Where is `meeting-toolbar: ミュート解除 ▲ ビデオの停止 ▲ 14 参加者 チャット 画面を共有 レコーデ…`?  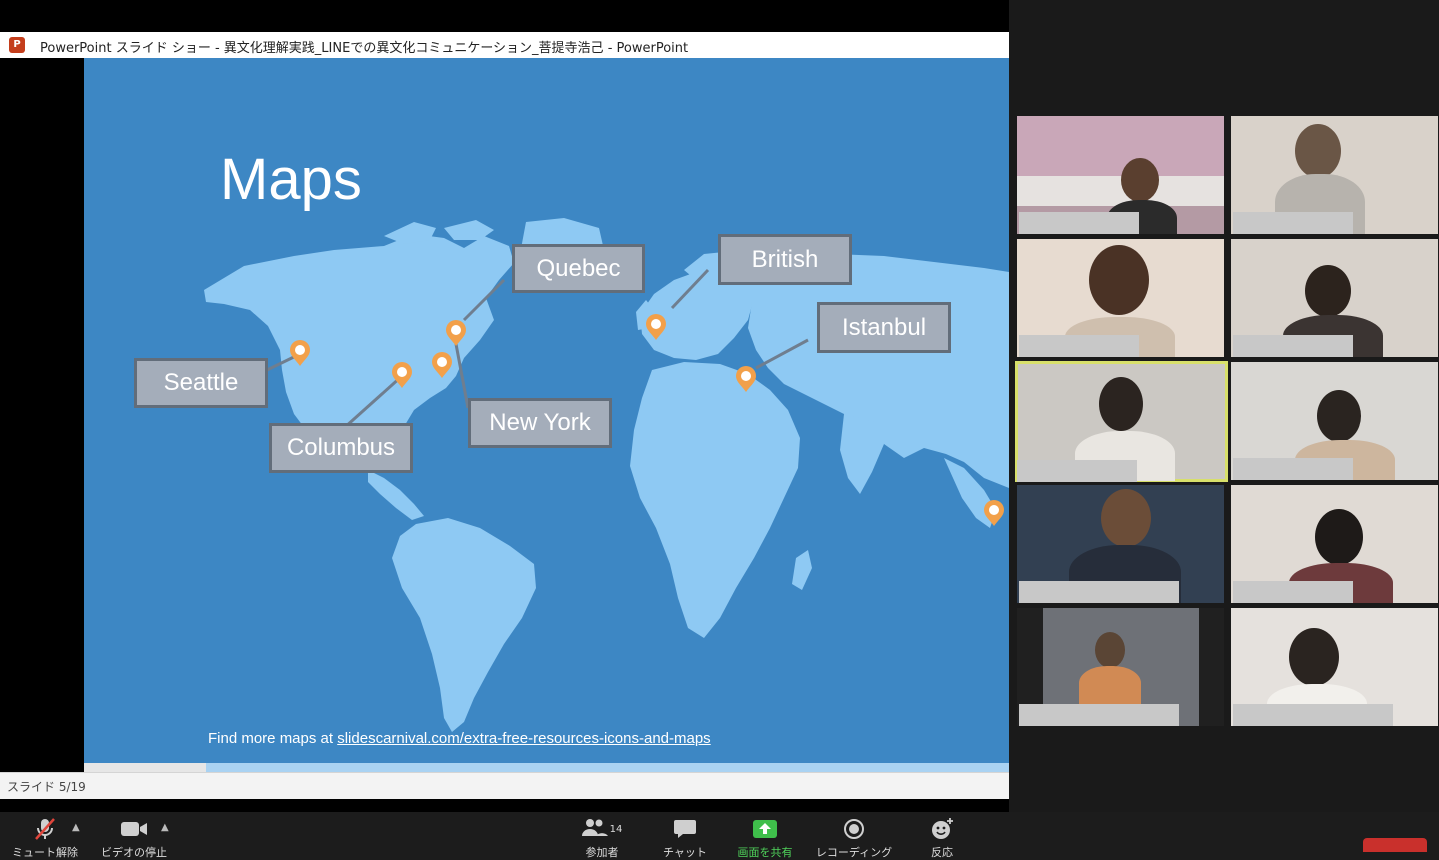 meeting-toolbar: ミュート解除 ▲ ビデオの停止 ▲ 14 参加者 チャット 画面を共有 レコーデ… is located at coordinates (719, 836).